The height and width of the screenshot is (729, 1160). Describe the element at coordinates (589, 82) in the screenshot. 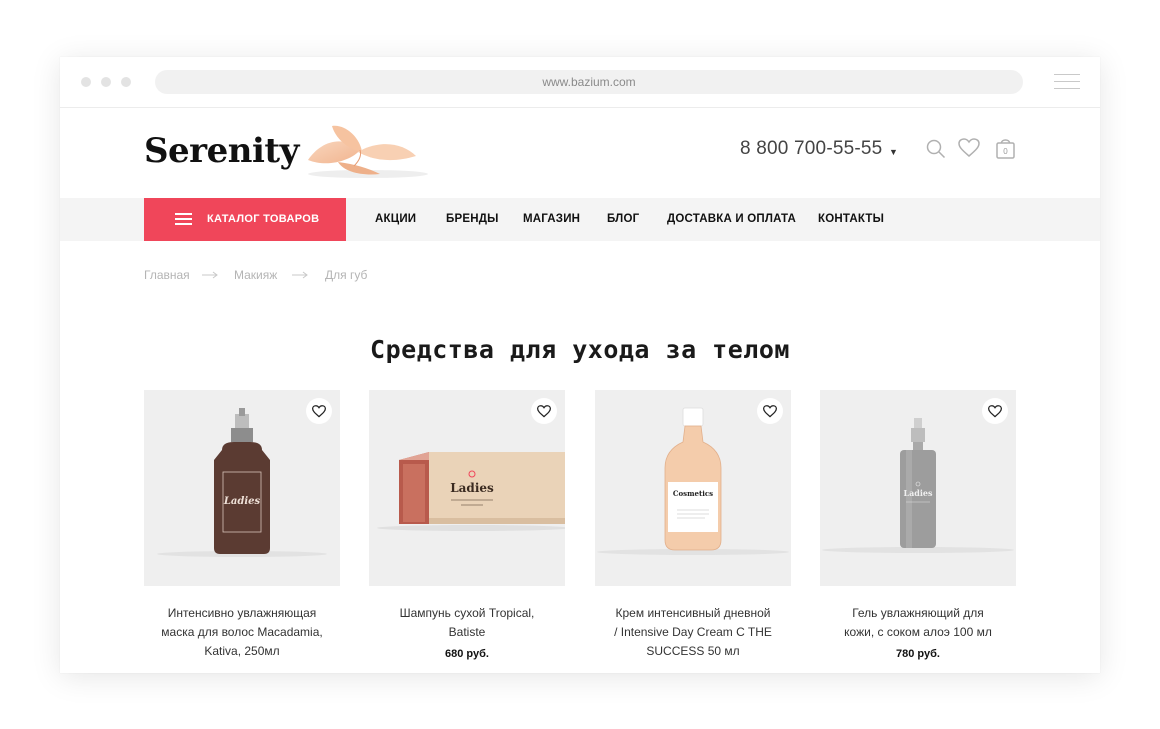

I see `address-bar: www.bazium.com` at that location.